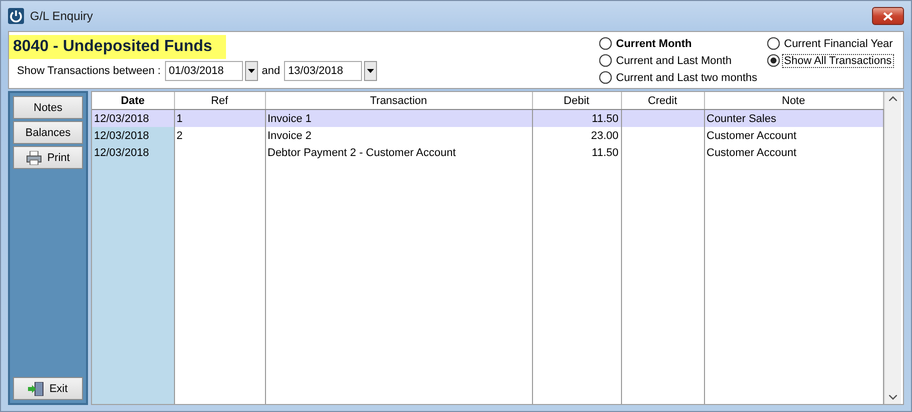 The height and width of the screenshot is (412, 912). I want to click on from-date-field: 01/03/2018, so click(203, 71).